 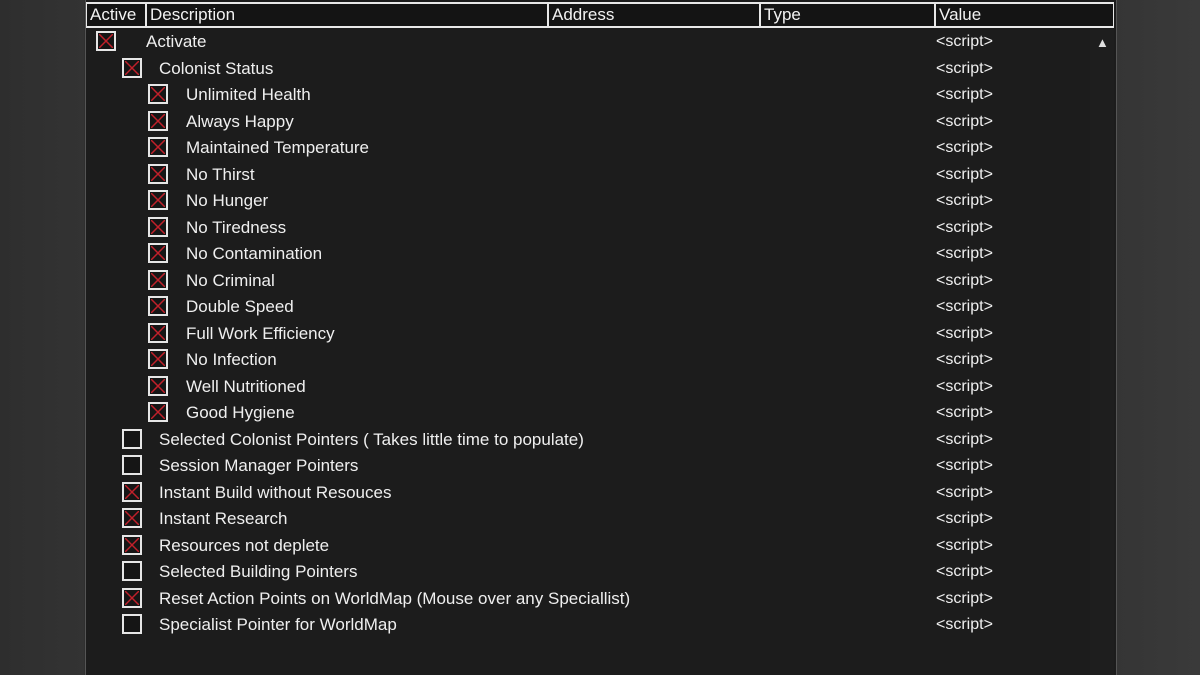 I want to click on table-row: Instant Research <script>, so click(x=588, y=519).